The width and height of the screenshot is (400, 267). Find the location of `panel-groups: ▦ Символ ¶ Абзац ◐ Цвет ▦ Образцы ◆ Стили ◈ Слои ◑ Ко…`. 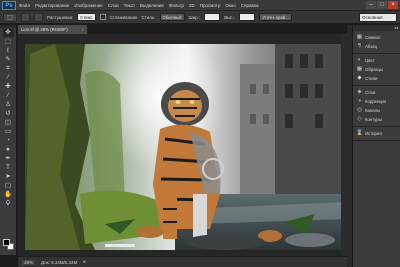

panel-groups: ▦ Символ ¶ Абзац ◐ Цвет ▦ Образцы ◆ Стили ◈ Слои ◑ Ко… is located at coordinates (376, 86).